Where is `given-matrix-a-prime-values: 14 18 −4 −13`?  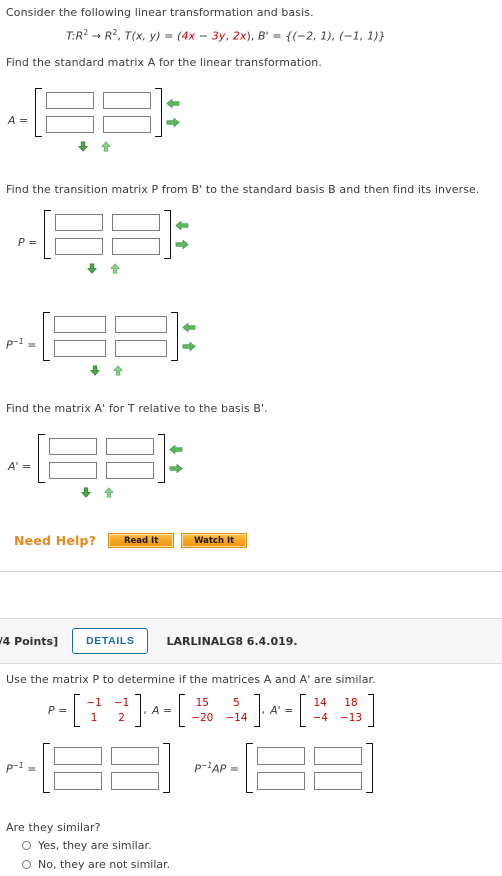
given-matrix-a-prime-values: 14 18 −4 −13 is located at coordinates (337, 710).